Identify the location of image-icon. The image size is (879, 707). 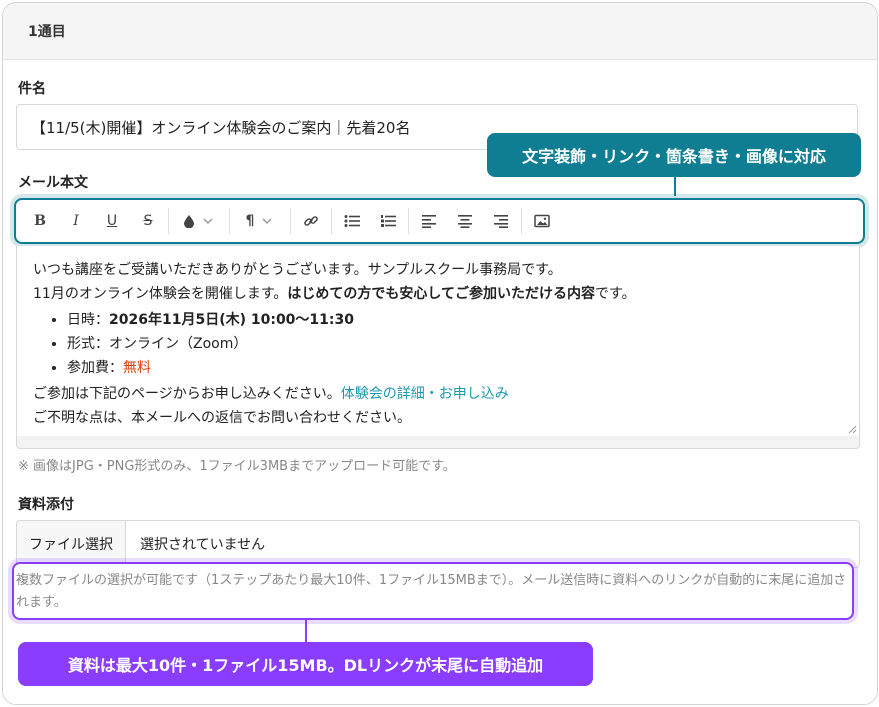
(542, 221).